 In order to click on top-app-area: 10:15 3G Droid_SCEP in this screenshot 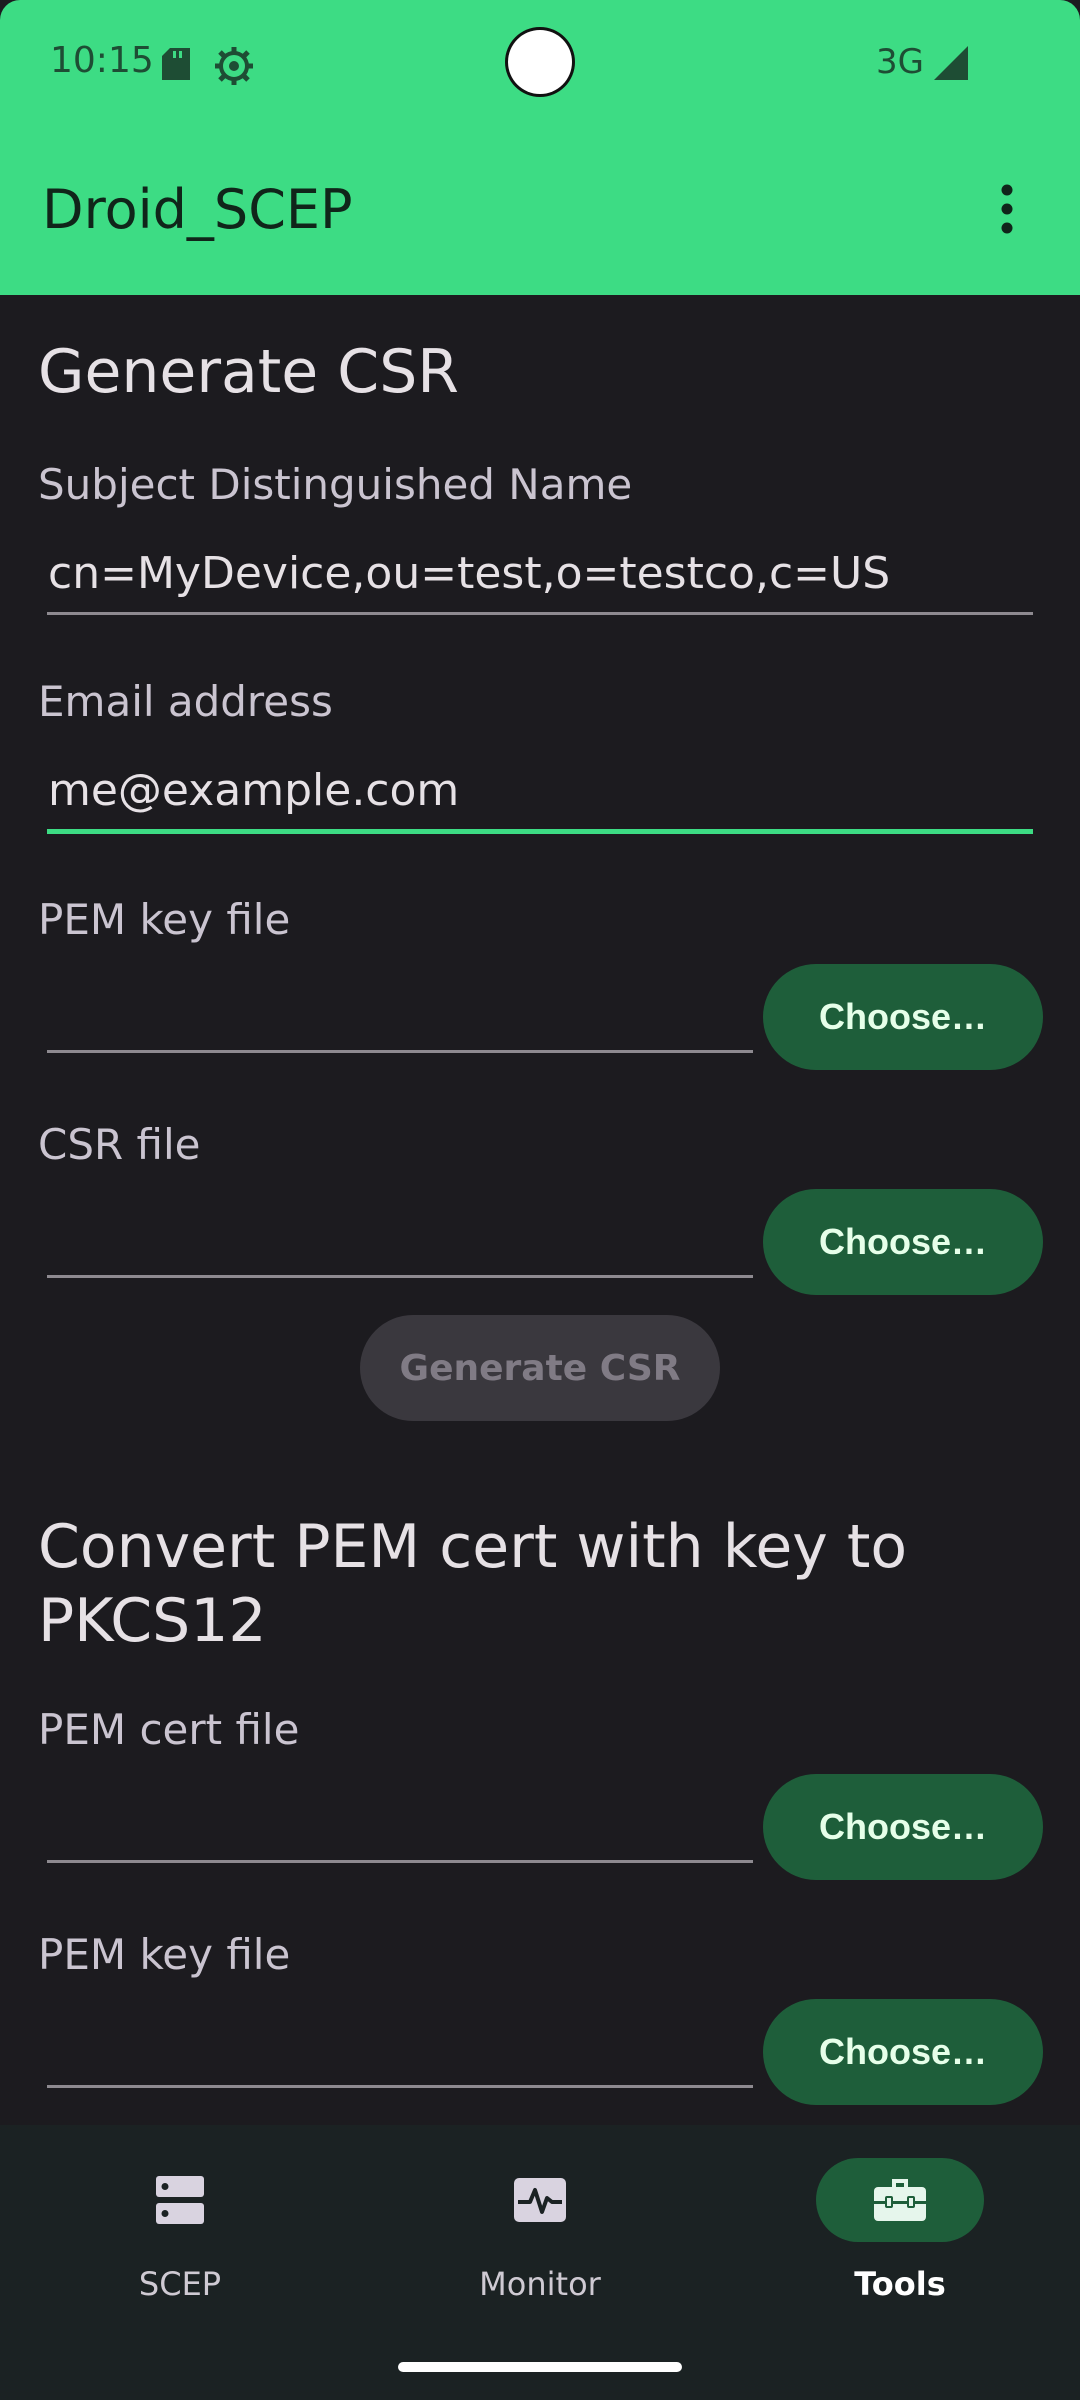, I will do `click(540, 147)`.